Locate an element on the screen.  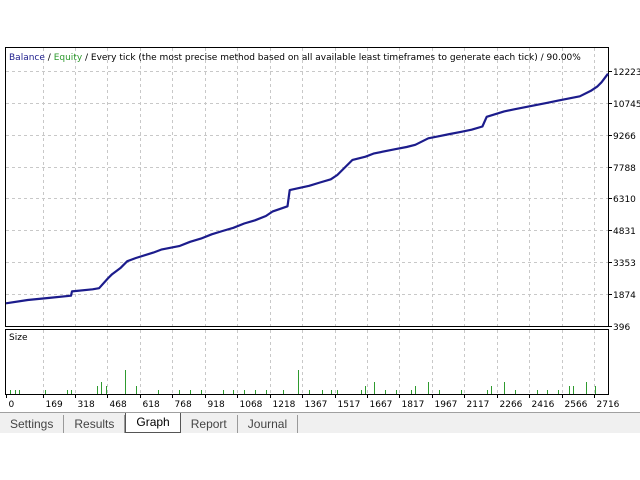
x-tick-label: 2266 is located at coordinates (511, 405).